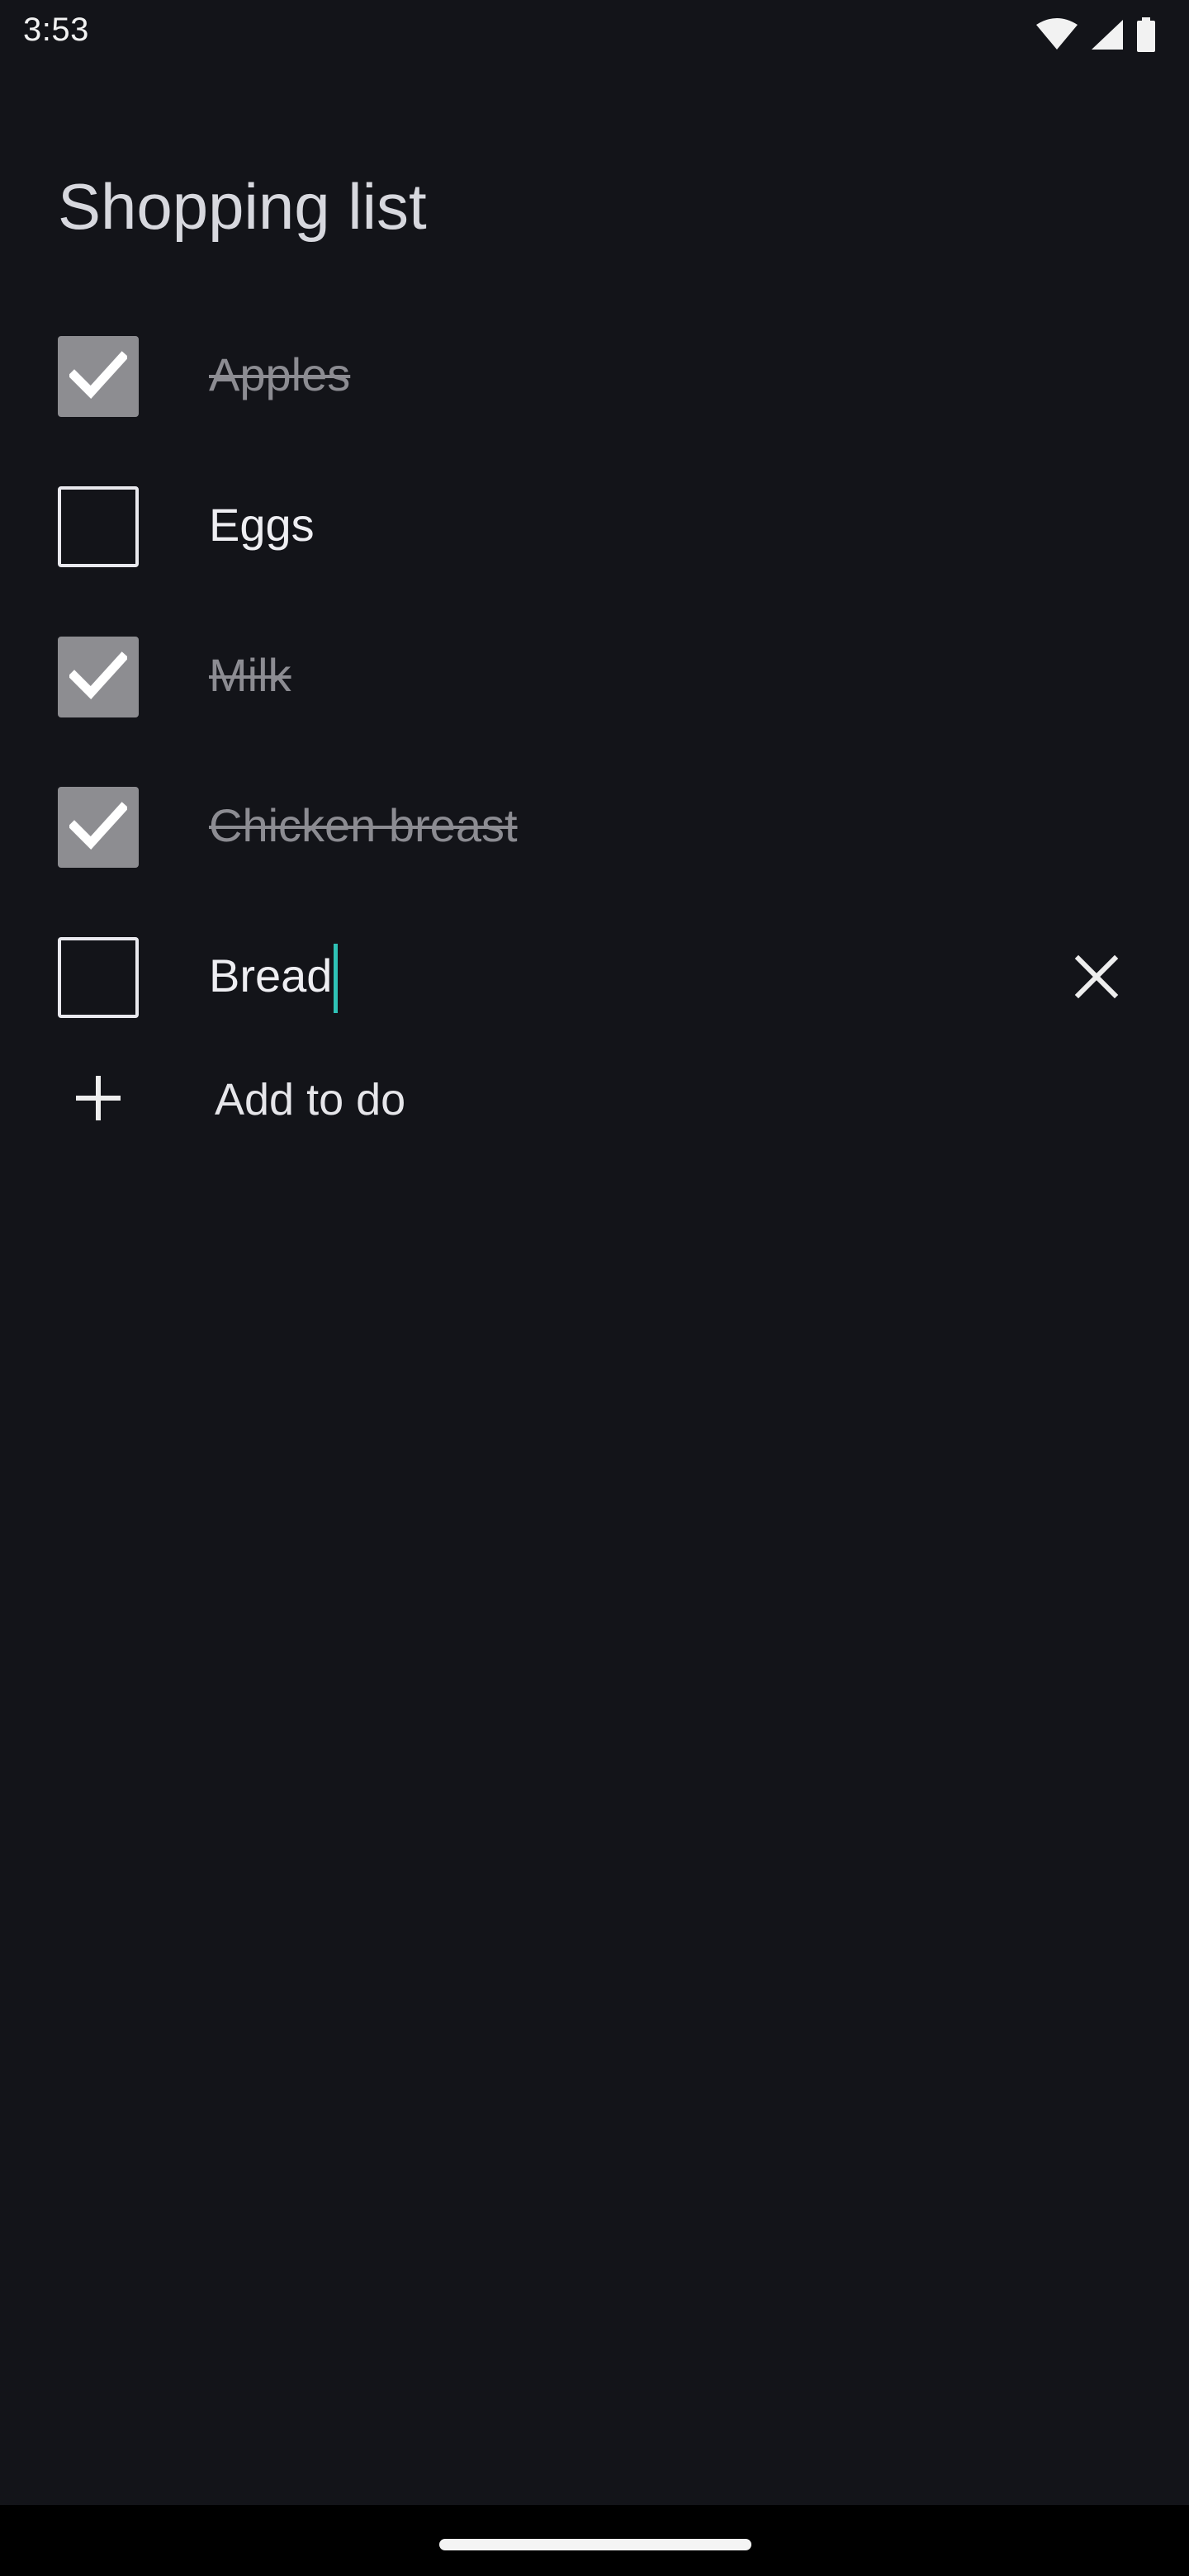 The height and width of the screenshot is (2576, 1189). Describe the element at coordinates (363, 825) in the screenshot. I see `todo-label: Chicken breast` at that location.